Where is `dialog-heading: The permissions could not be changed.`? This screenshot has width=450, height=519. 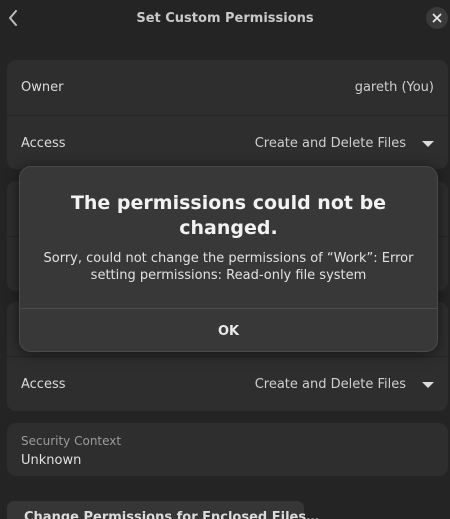
dialog-heading: The permissions could not be changed. is located at coordinates (228, 215).